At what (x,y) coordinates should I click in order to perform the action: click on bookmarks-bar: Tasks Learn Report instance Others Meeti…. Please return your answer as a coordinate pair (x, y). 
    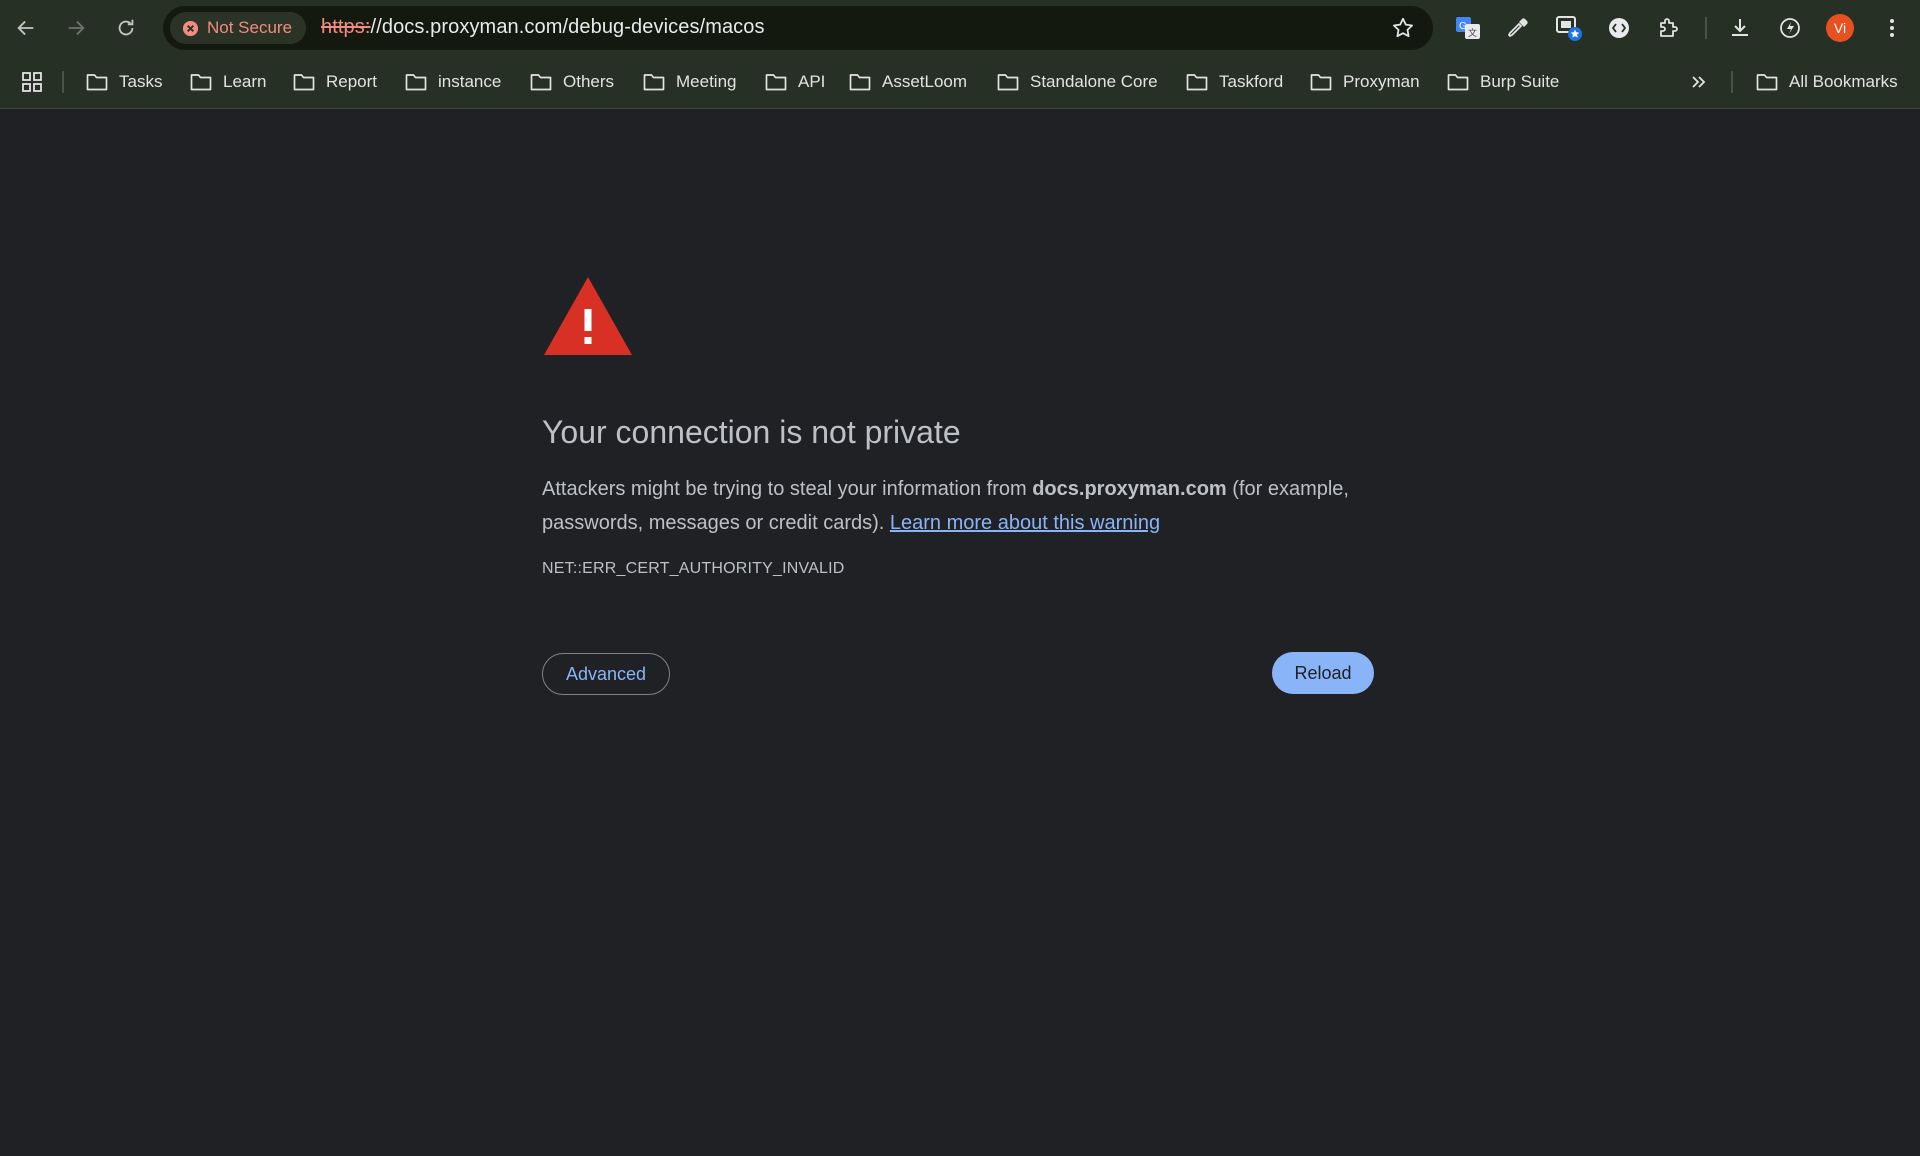
    Looking at the image, I should click on (960, 82).